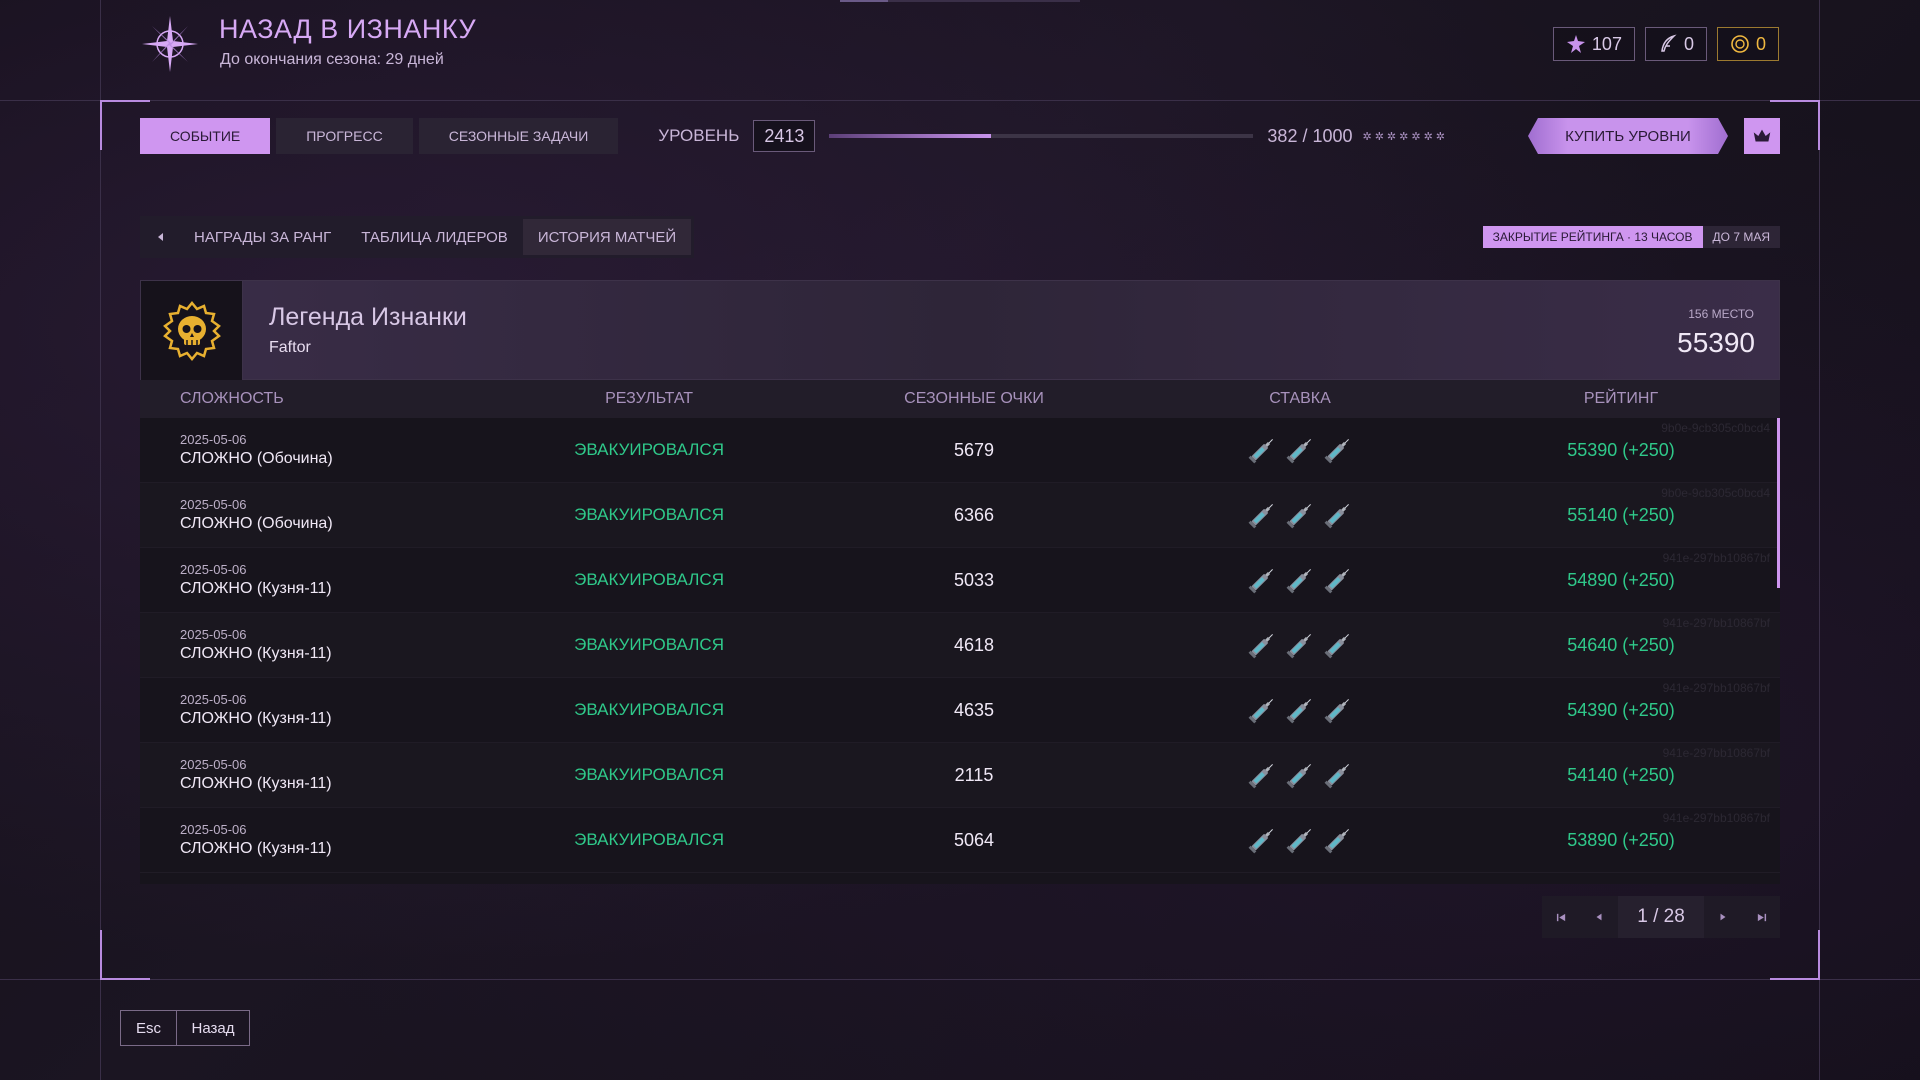 Image resolution: width=1920 pixels, height=1080 pixels. I want to click on season-points: 5064, so click(974, 839).